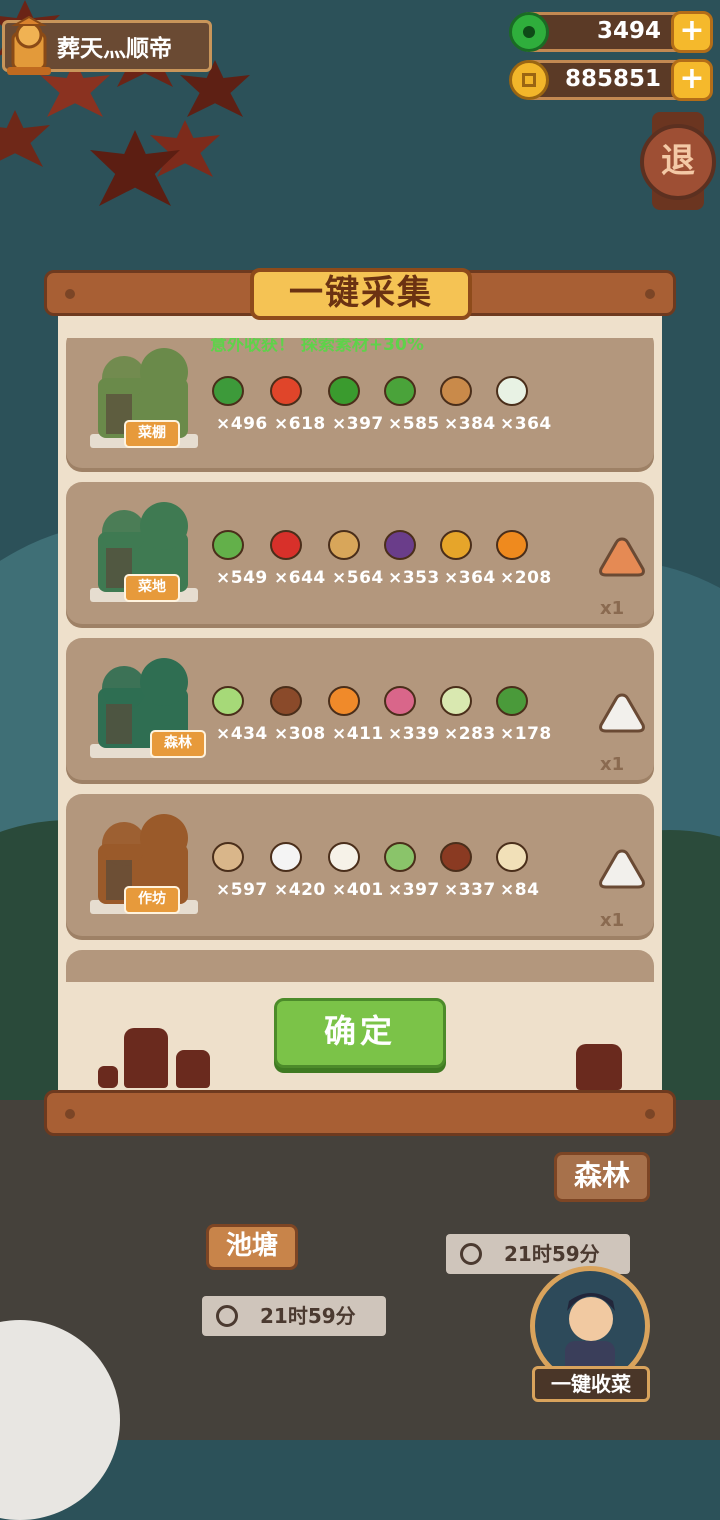  What do you see at coordinates (242, 424) in the screenshot?
I see `item-count: ×496` at bounding box center [242, 424].